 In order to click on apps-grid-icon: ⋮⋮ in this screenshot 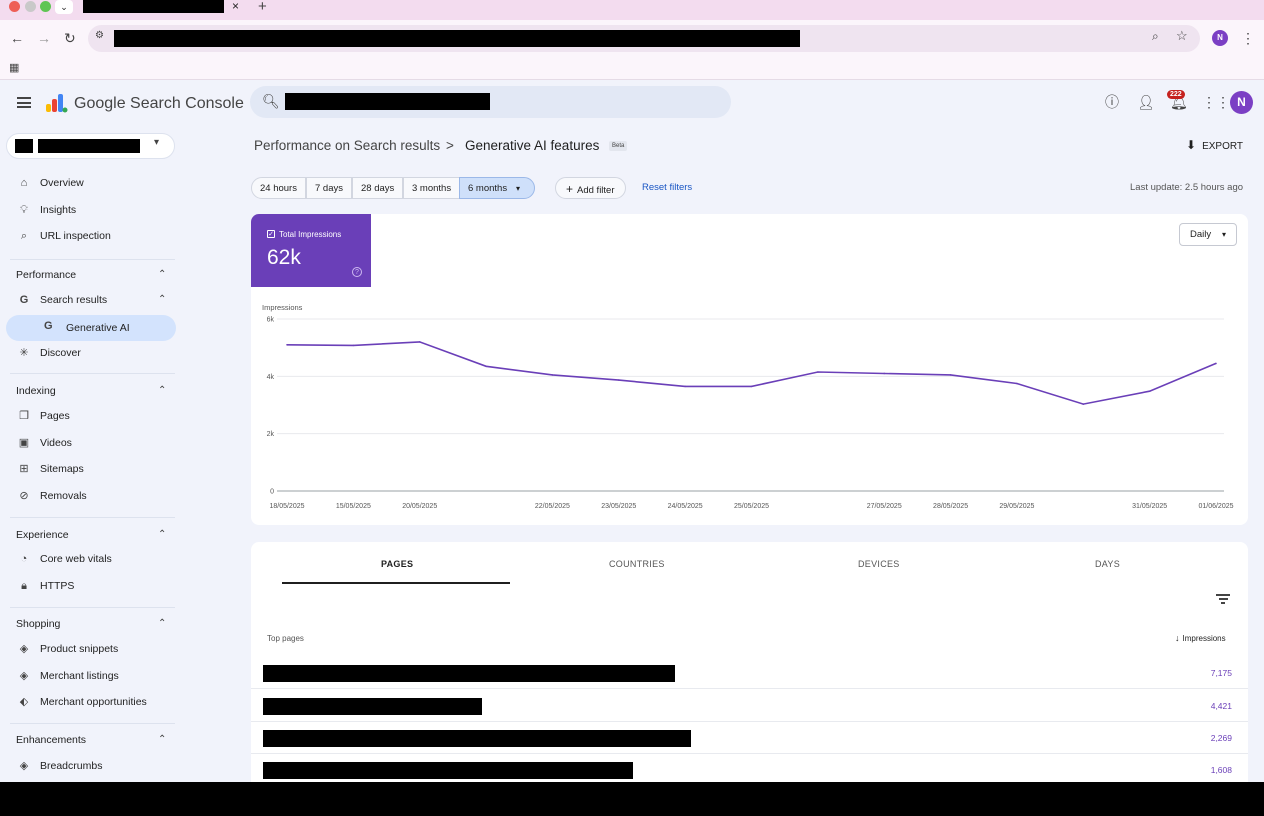, I will do `click(1216, 102)`.